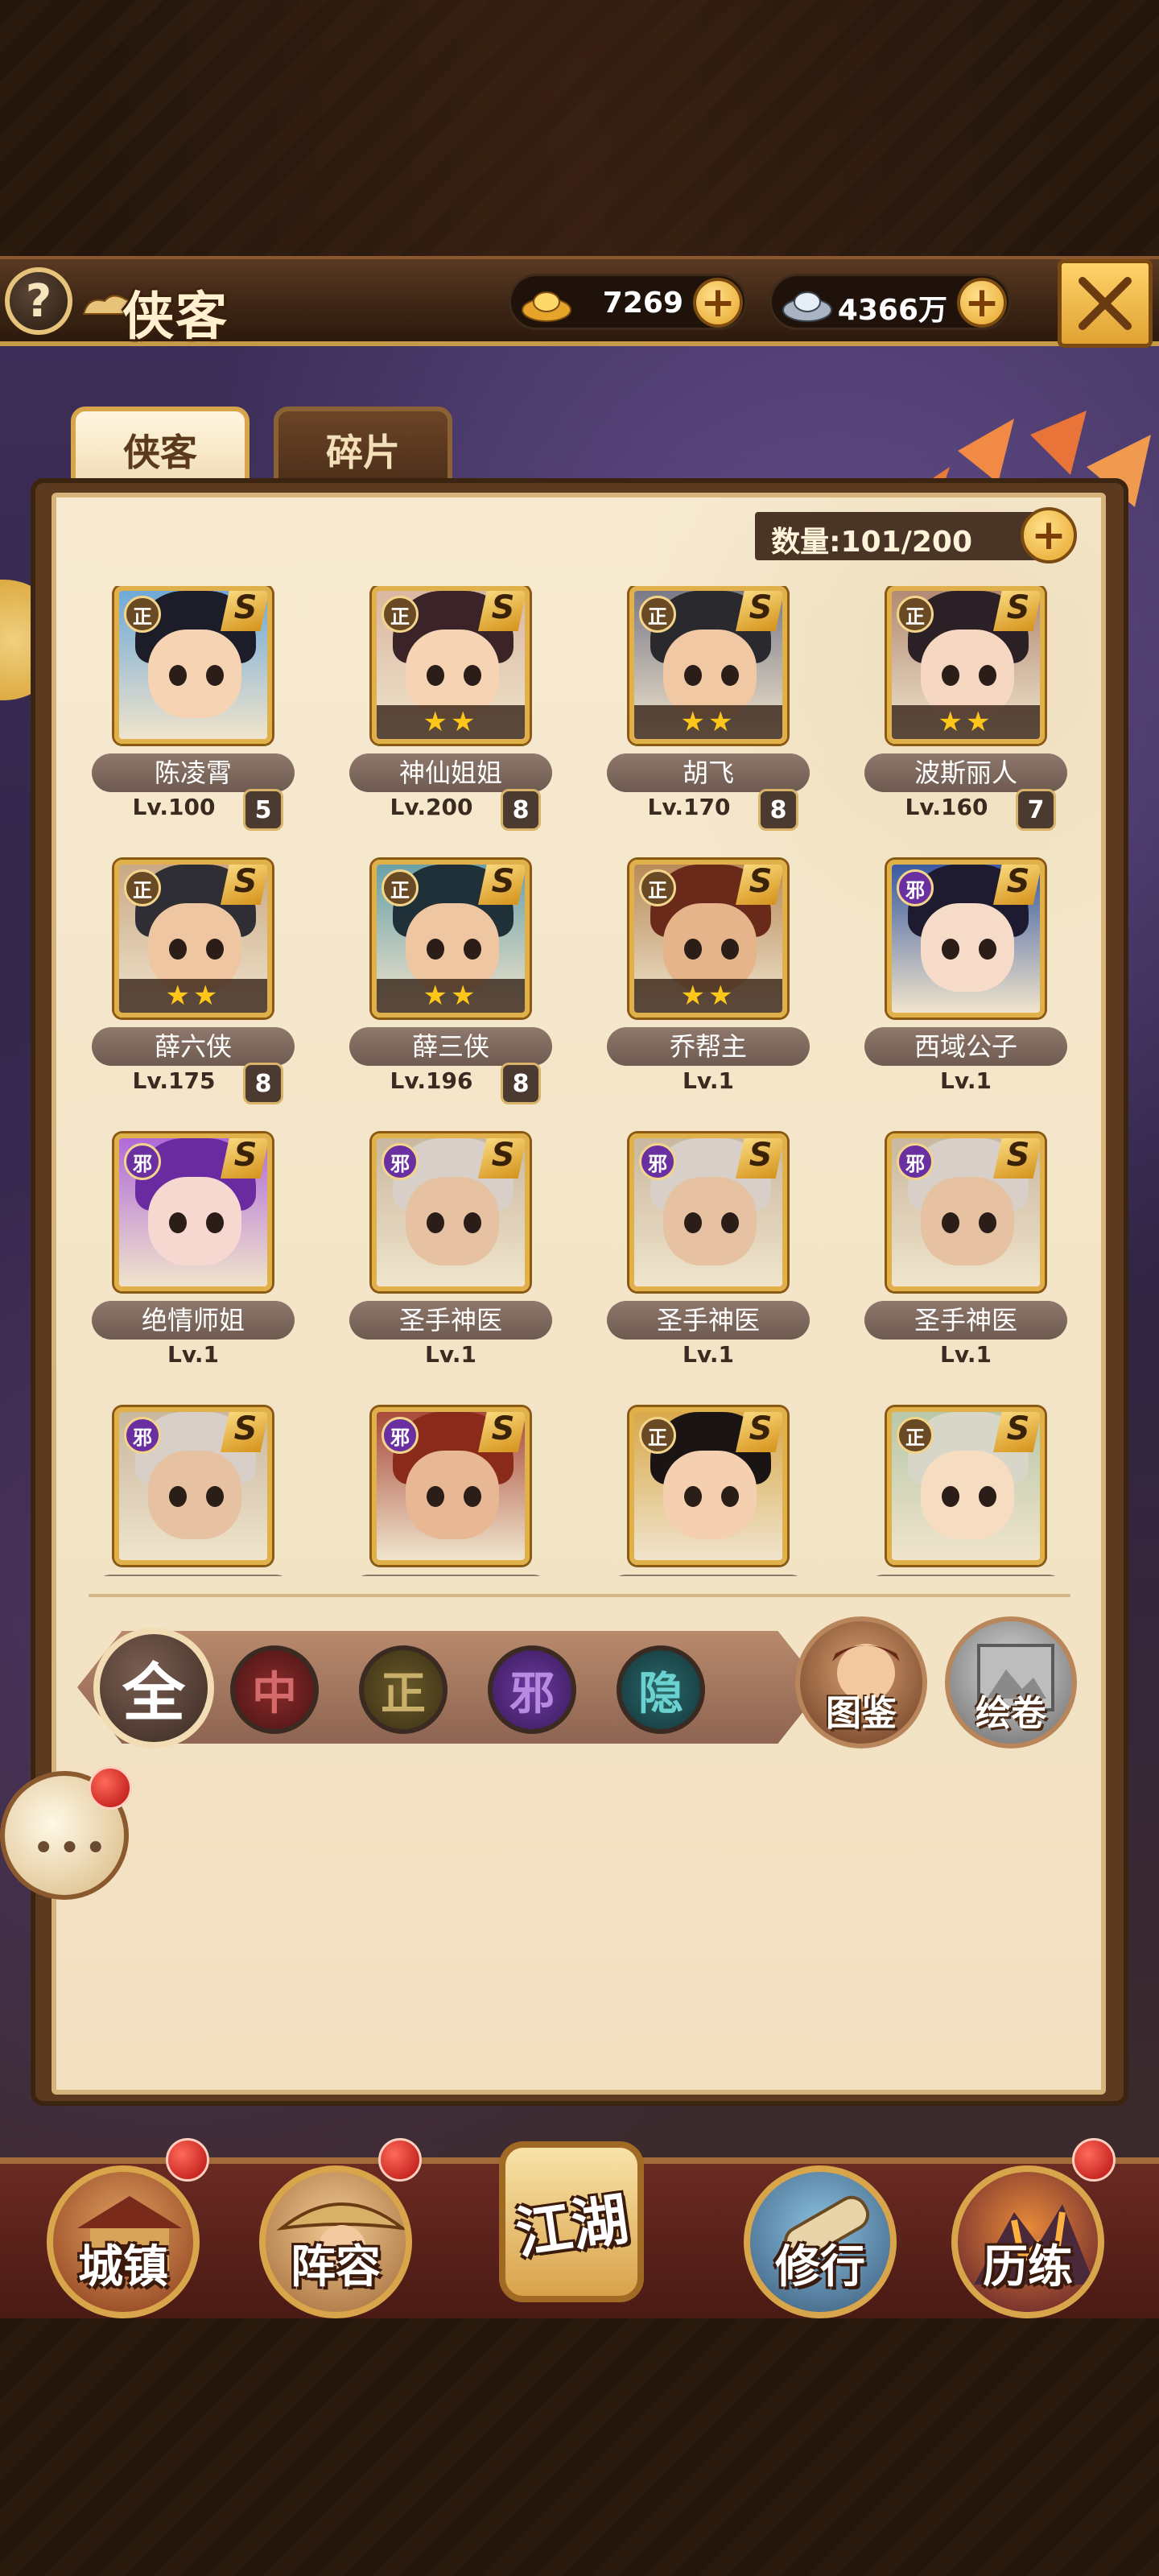 This screenshot has width=1159, height=2576. I want to click on nav-training: 历练, so click(1027, 2241).